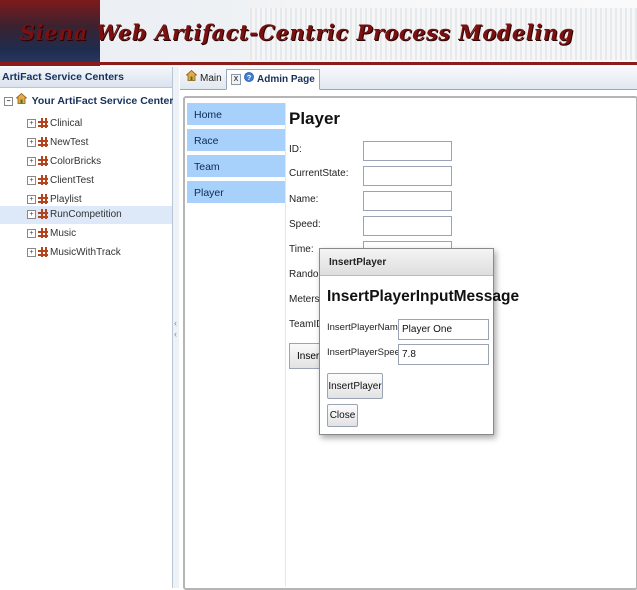  I want to click on field-label-name: Name:, so click(304, 199).